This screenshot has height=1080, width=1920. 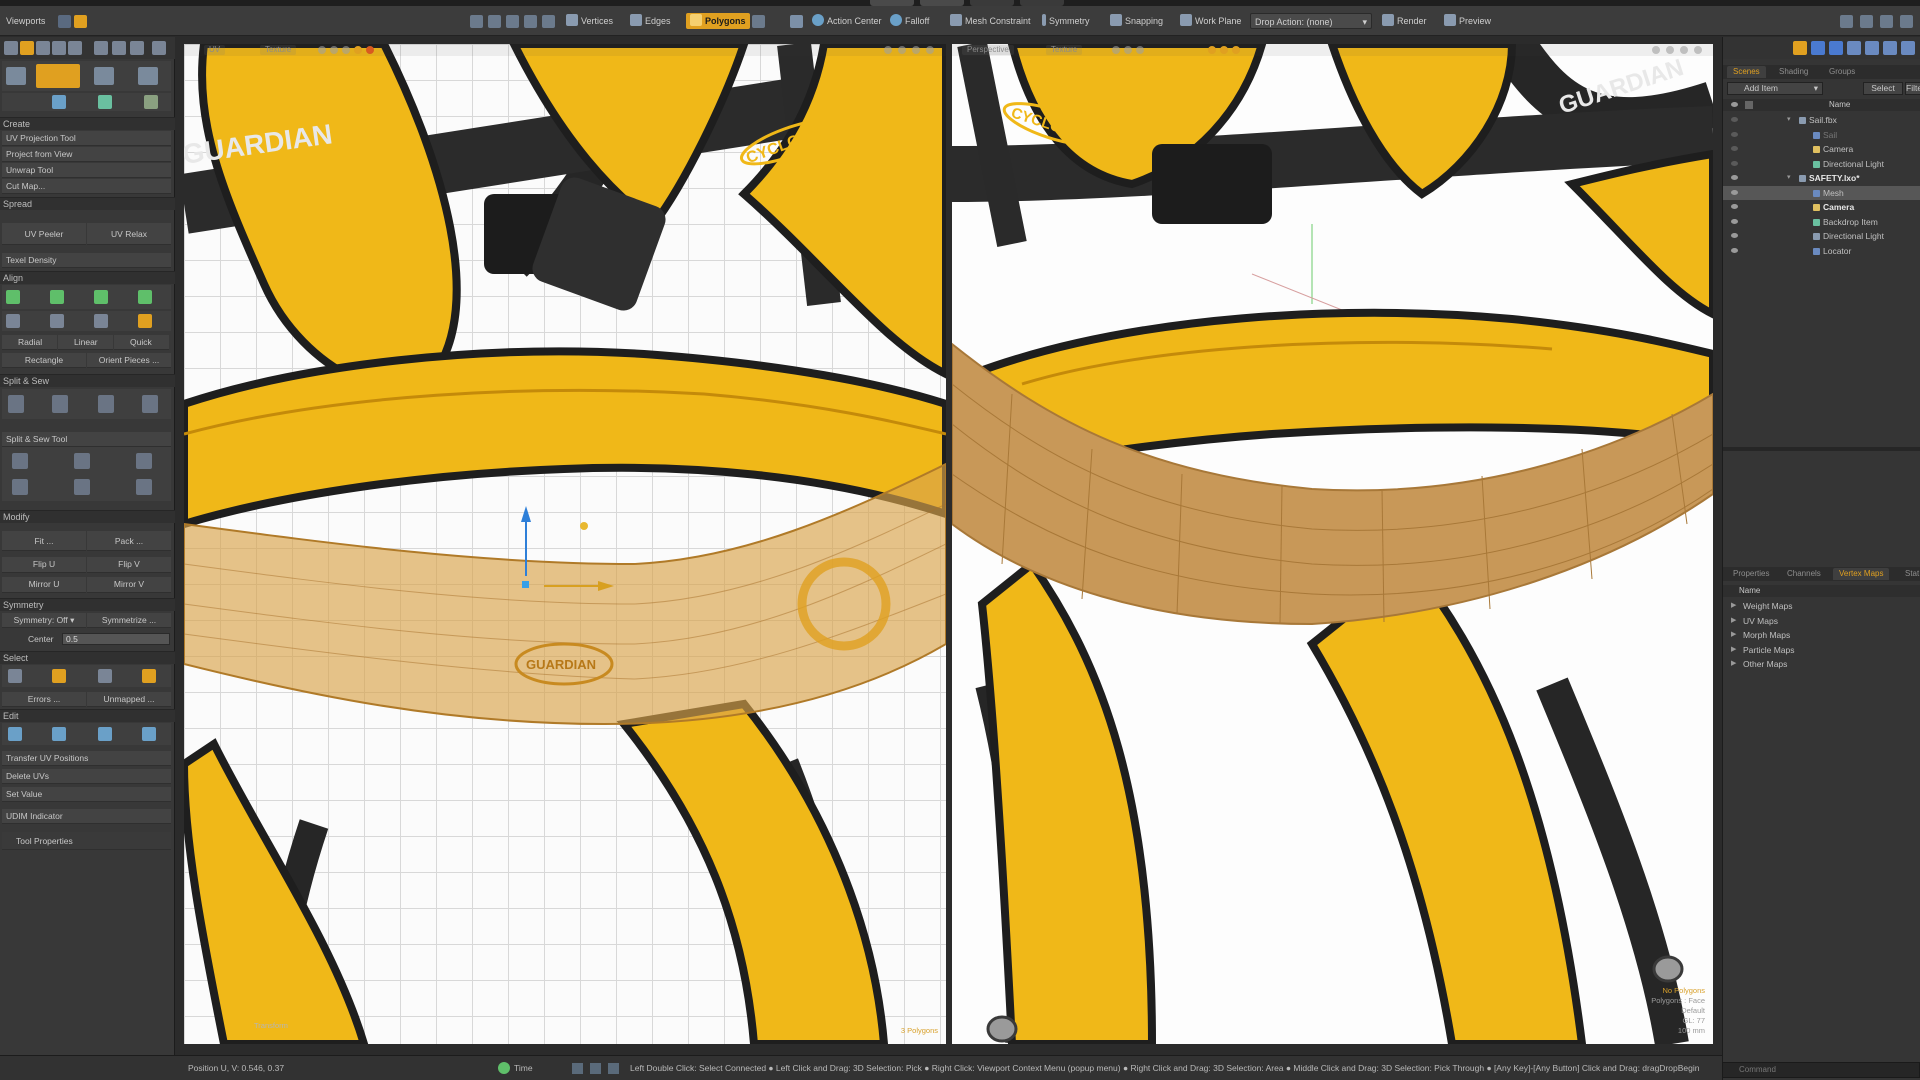 What do you see at coordinates (15, 676) in the screenshot?
I see `select-connected-icon` at bounding box center [15, 676].